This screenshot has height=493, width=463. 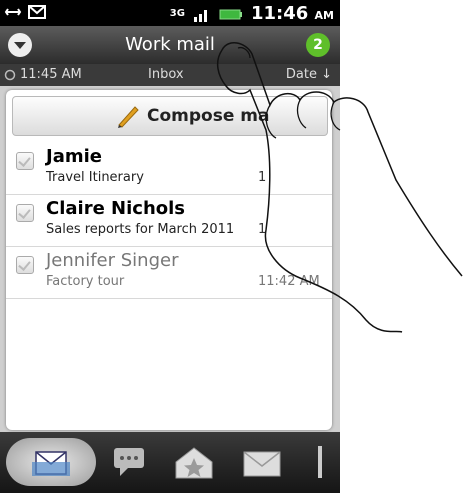 What do you see at coordinates (289, 281) in the screenshot?
I see `message-time: 11:42 AM` at bounding box center [289, 281].